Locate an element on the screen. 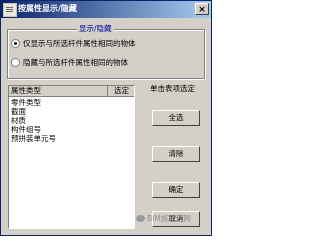  select-all-button: 全选 is located at coordinates (176, 118).